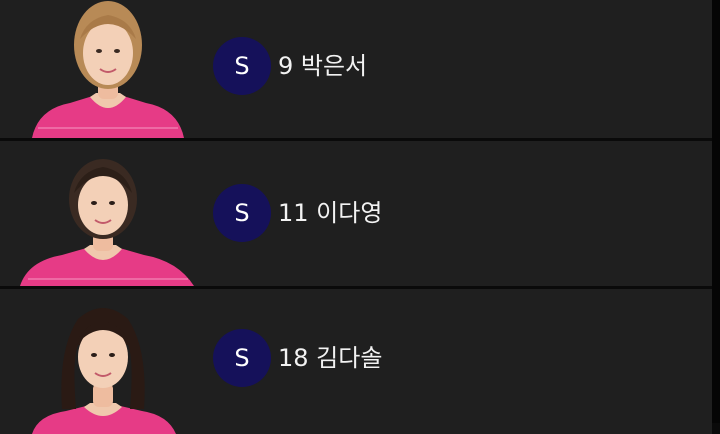 The width and height of the screenshot is (720, 434). What do you see at coordinates (330, 358) in the screenshot?
I see `player-number-name: 18 김다솔` at bounding box center [330, 358].